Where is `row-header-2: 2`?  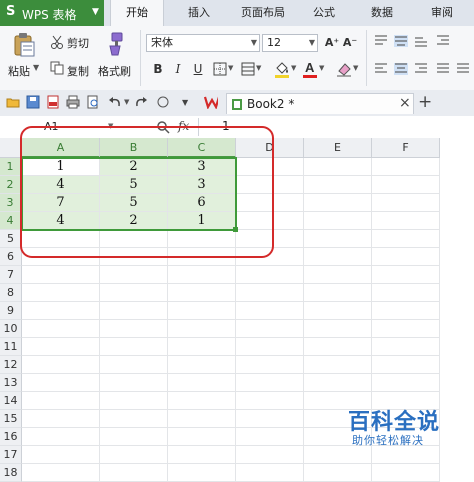 row-header-2: 2 is located at coordinates (11, 185).